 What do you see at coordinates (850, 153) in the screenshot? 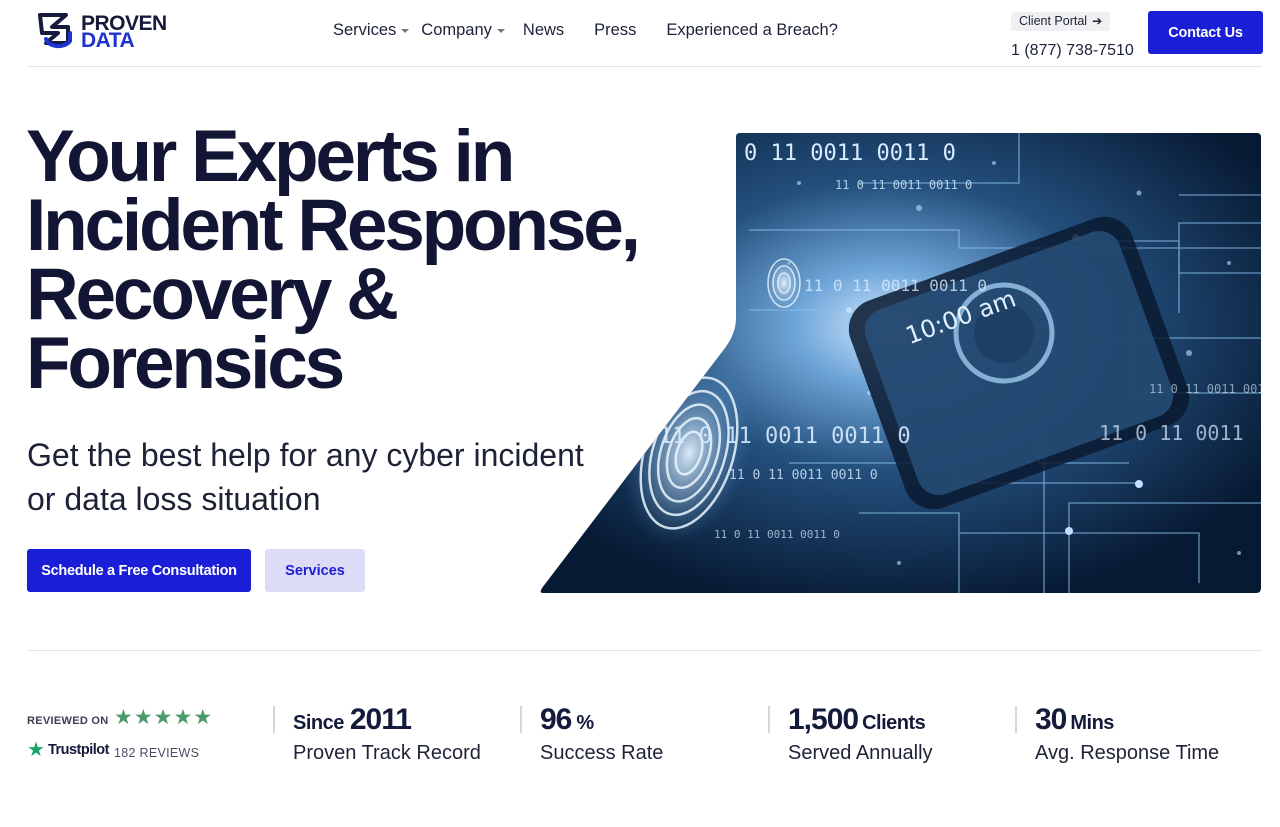
I see `binary-text: 0 11 0011 0011 0` at bounding box center [850, 153].